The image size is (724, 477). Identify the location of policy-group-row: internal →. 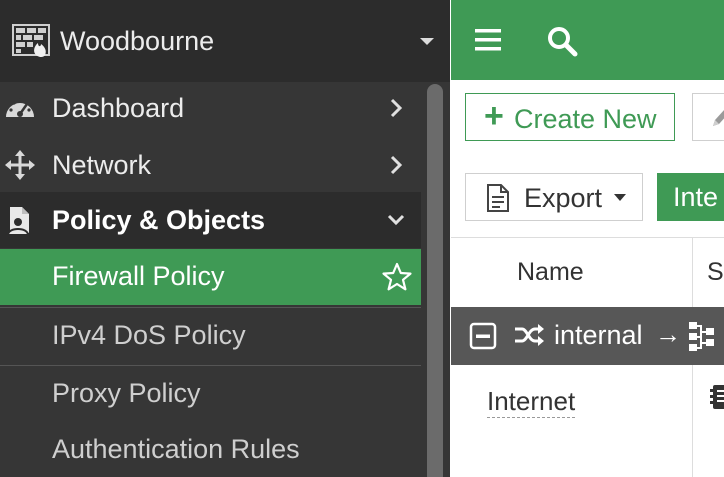
(587, 336).